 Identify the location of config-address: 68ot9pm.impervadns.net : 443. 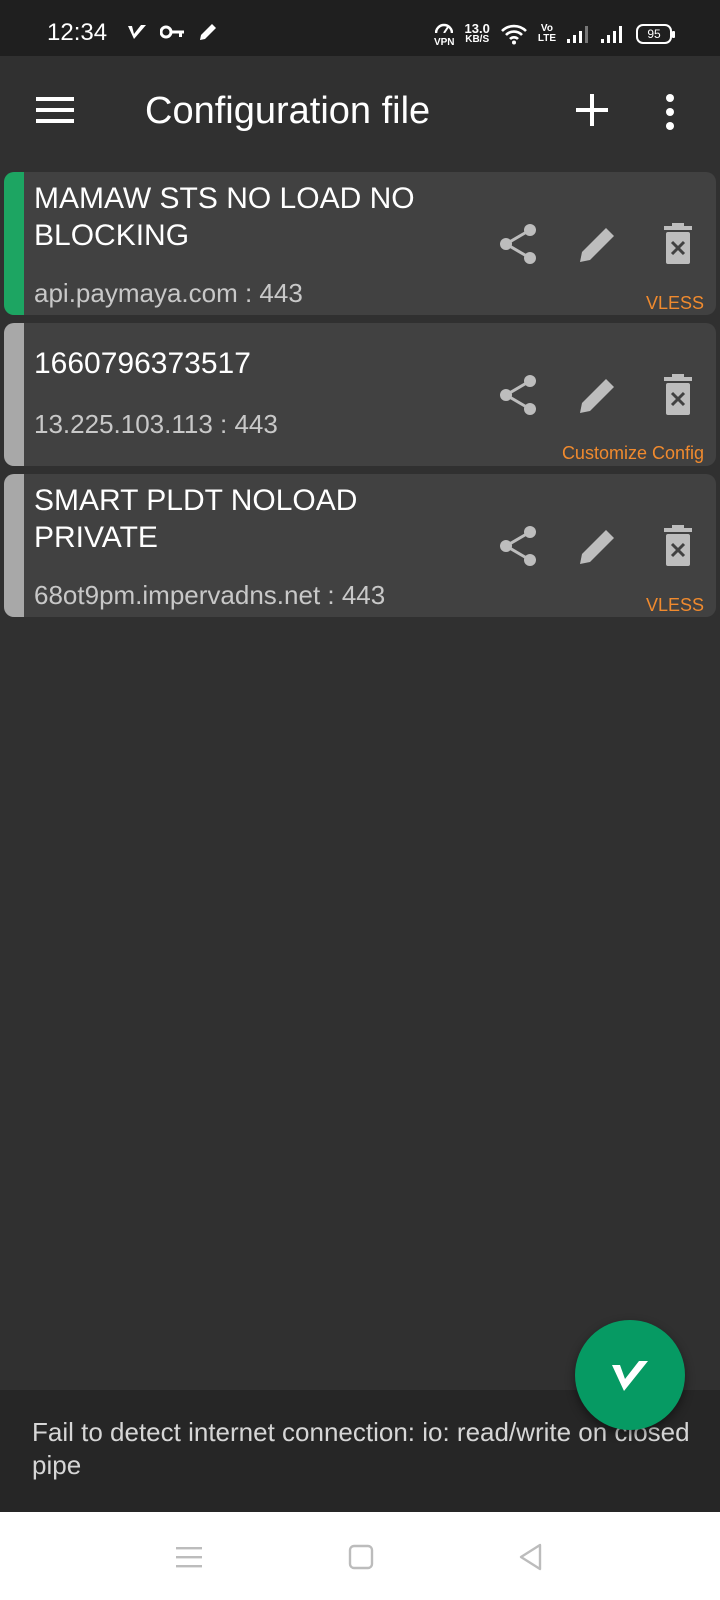
(210, 595).